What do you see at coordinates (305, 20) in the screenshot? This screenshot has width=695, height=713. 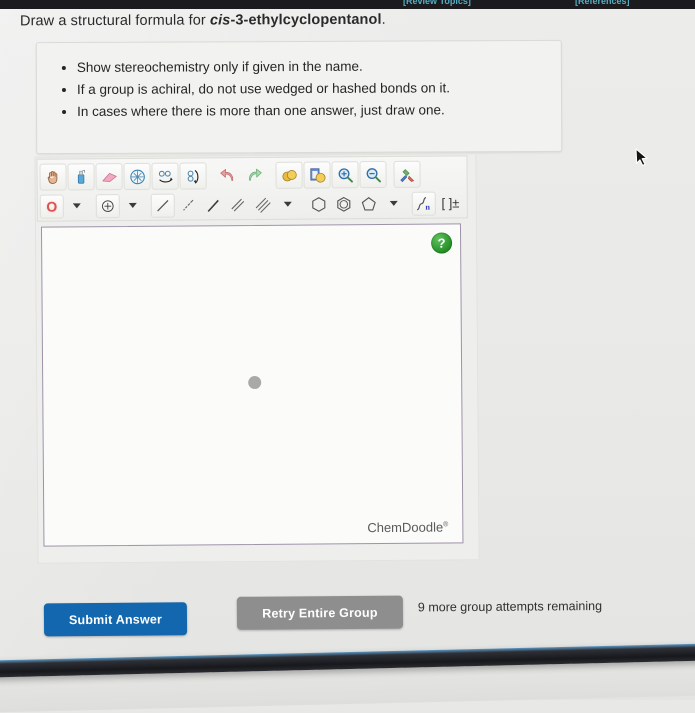 I see `compound-name: -3-ethylcyclopentanol` at bounding box center [305, 20].